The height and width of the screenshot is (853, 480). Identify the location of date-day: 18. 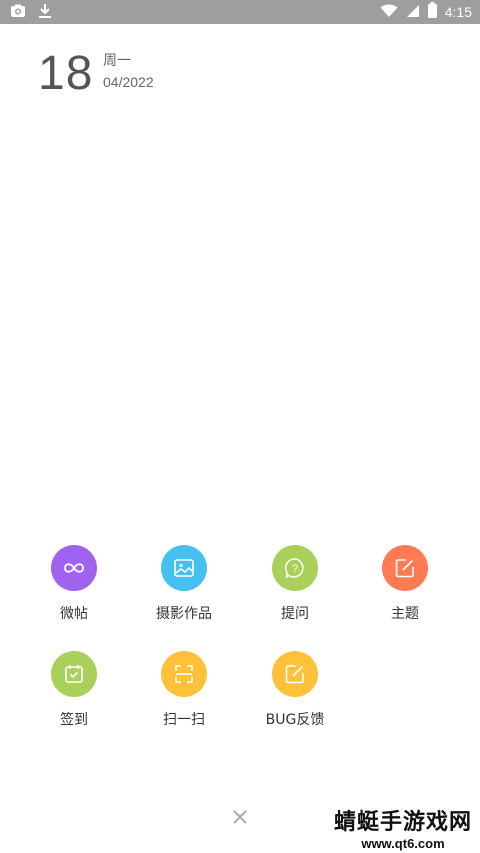
(66, 73).